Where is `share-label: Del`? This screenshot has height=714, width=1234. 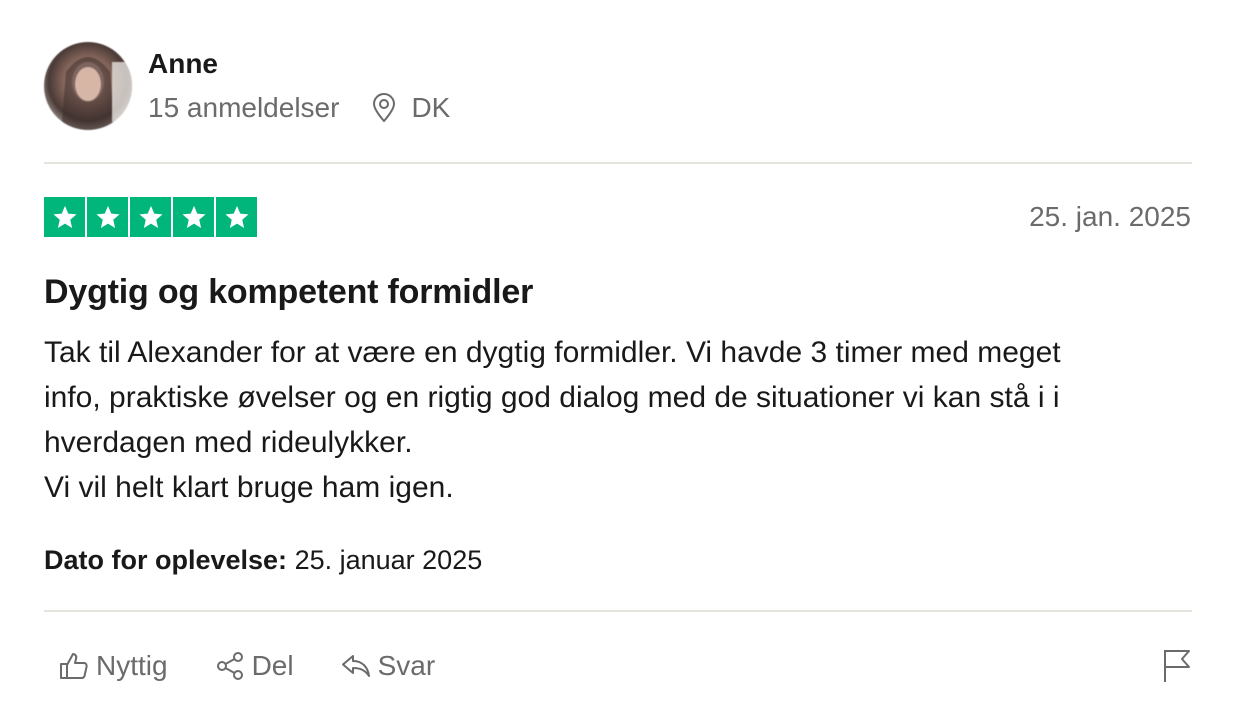 share-label: Del is located at coordinates (272, 665).